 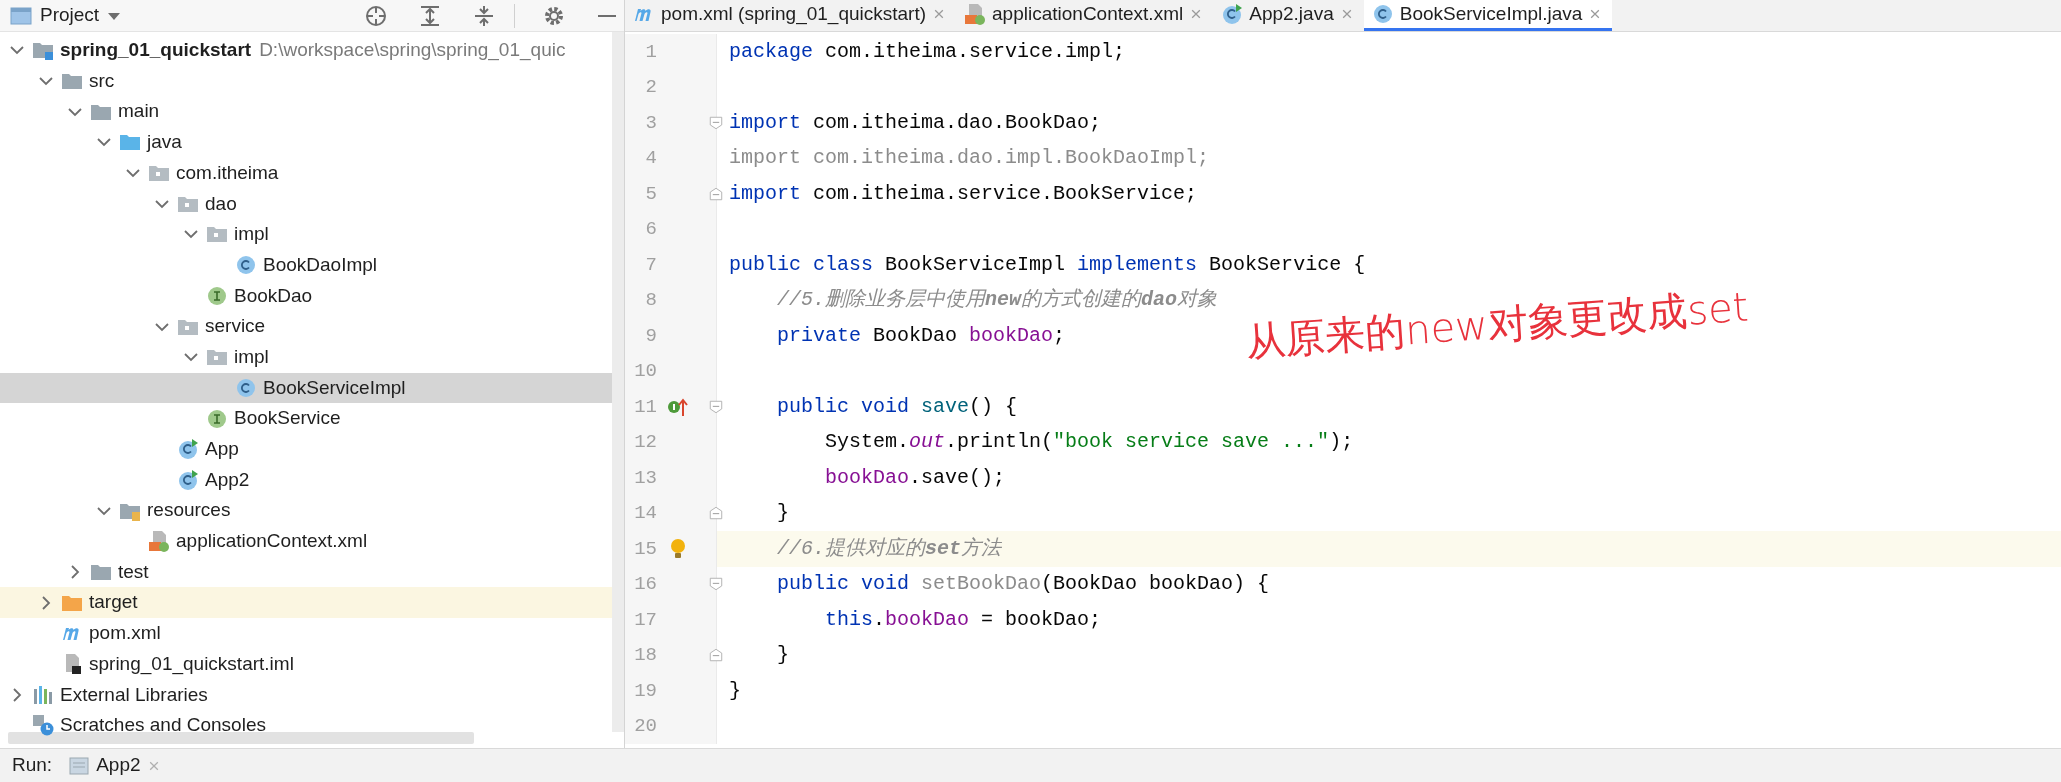 I want to click on code-line: import com.itheima.dao.impl.BookDaoImpl;, so click(x=969, y=158).